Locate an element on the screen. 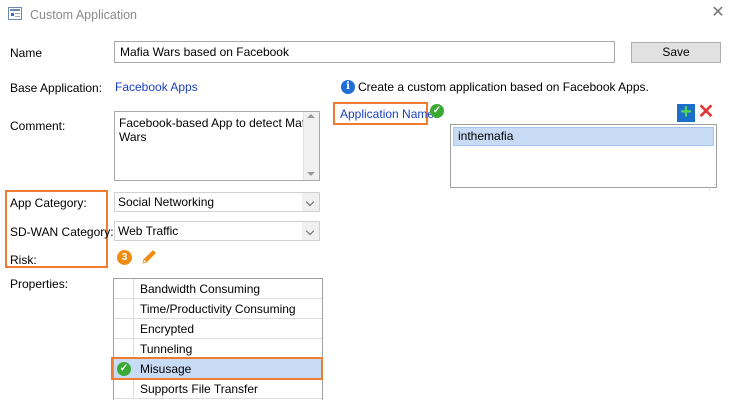  misusage-highlight is located at coordinates (217, 368).